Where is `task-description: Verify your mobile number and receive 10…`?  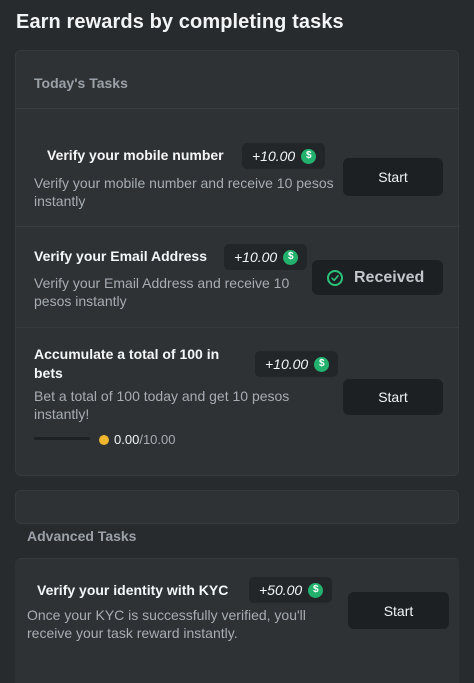
task-description: Verify your mobile number and receive 10… is located at coordinates (184, 192).